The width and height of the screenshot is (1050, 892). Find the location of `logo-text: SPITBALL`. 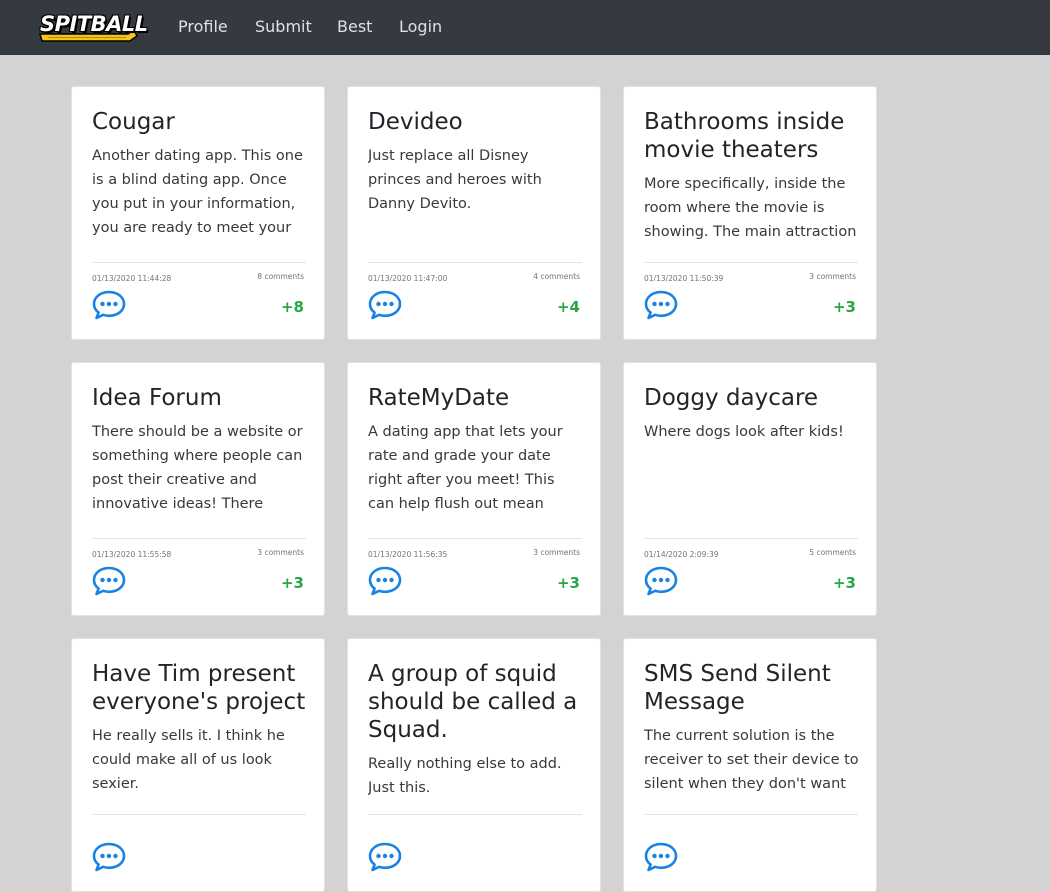

logo-text: SPITBALL is located at coordinates (94, 24).